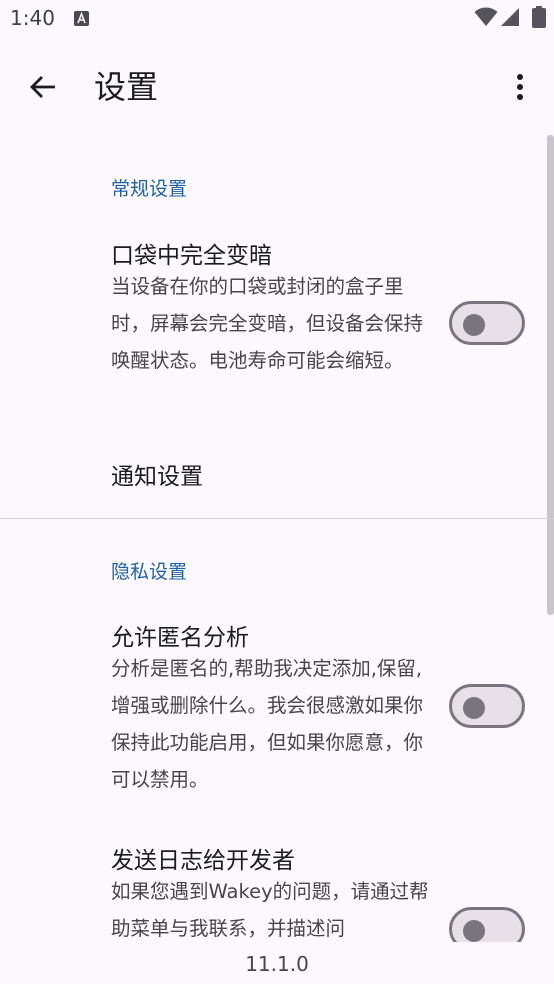 This screenshot has height=984, width=554. Describe the element at coordinates (486, 19) in the screenshot. I see `wifi-icon` at that location.